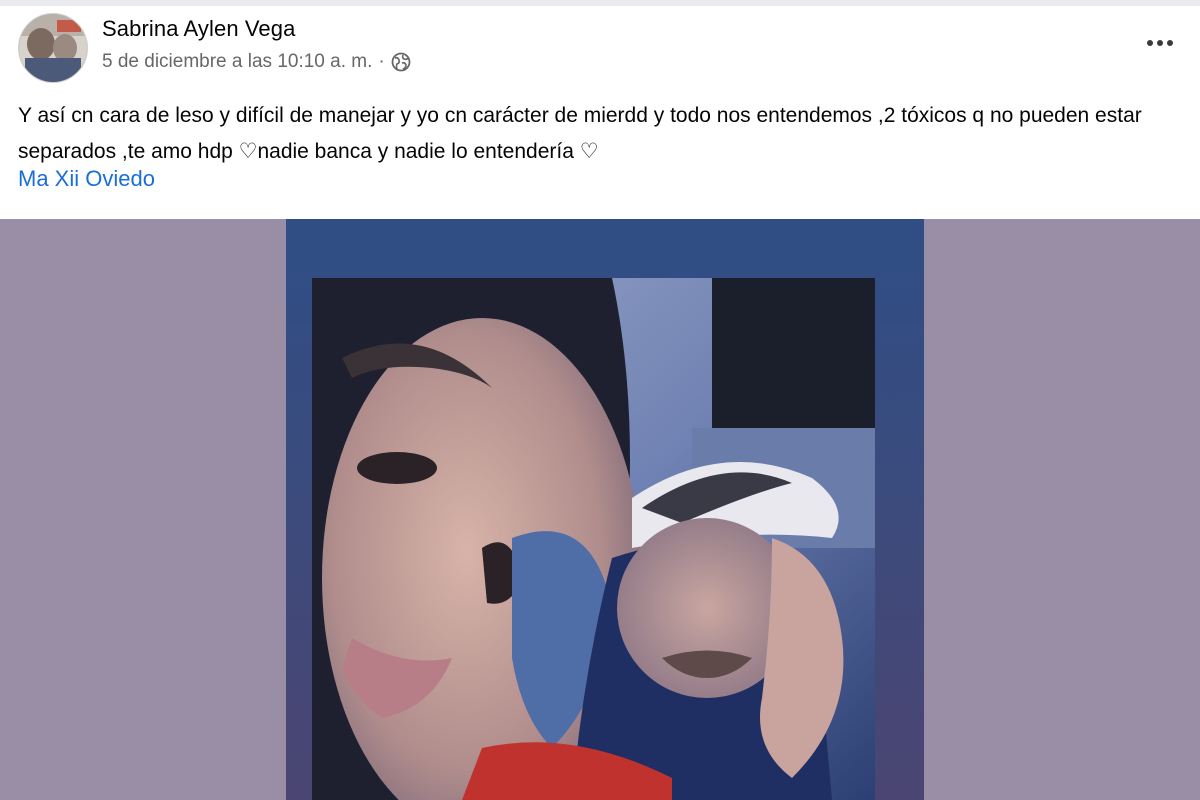 This screenshot has height=800, width=1200. What do you see at coordinates (237, 62) in the screenshot?
I see `post-timestamp: 5 de diciembre a las 10:10 a. m.` at bounding box center [237, 62].